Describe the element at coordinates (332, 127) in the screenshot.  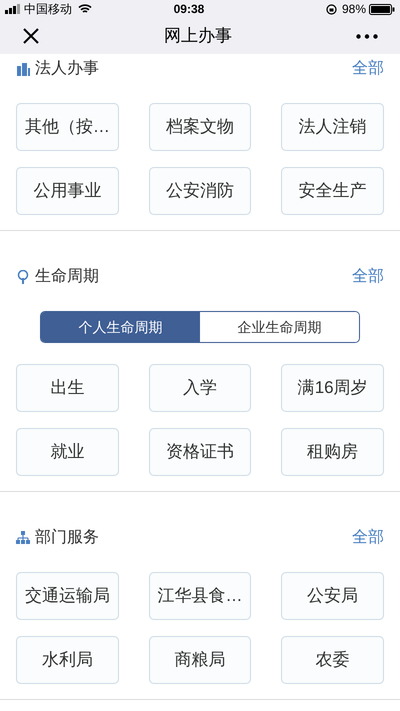
I see `service-tile: 法人注销` at that location.